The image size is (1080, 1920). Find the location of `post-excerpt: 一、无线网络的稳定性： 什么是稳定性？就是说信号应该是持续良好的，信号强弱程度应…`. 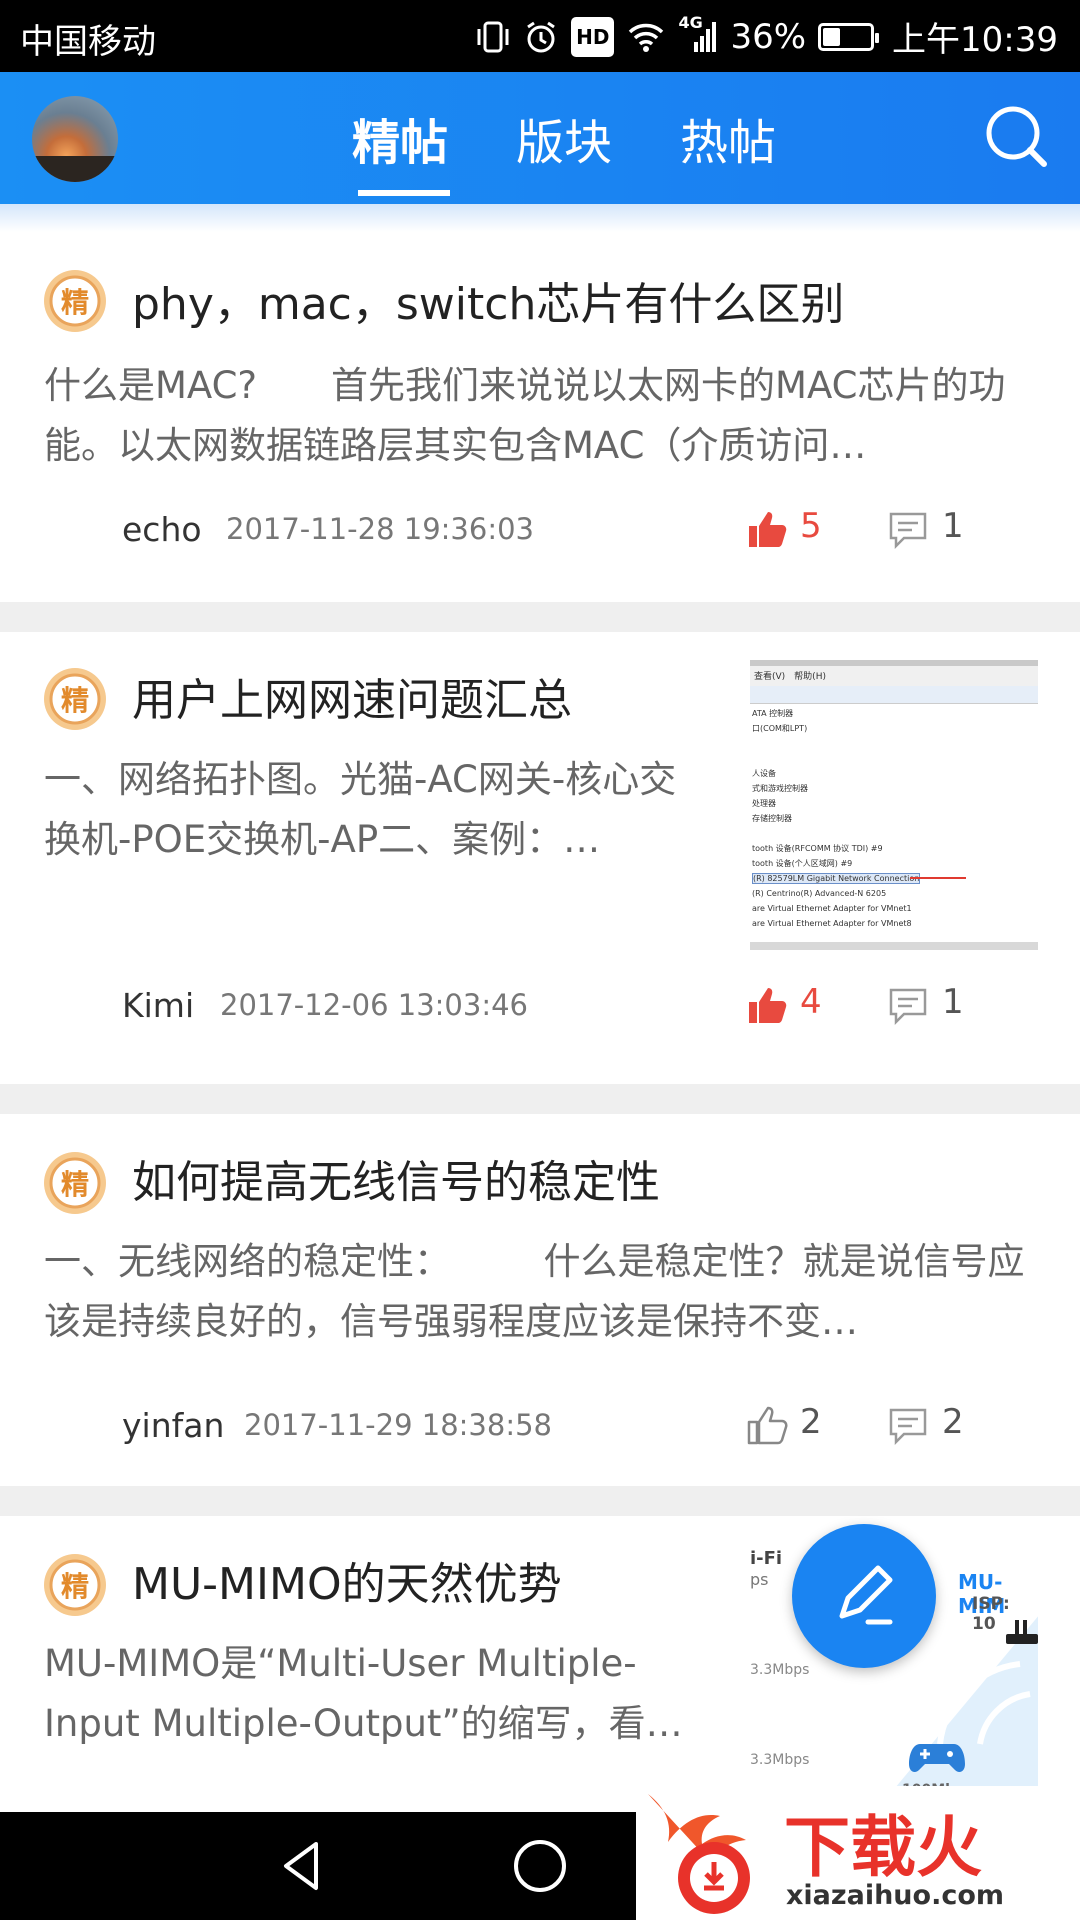

post-excerpt: 一、无线网络的稳定性： 什么是稳定性？就是说信号应该是持续良好的，信号强弱程度应… is located at coordinates (534, 1291).